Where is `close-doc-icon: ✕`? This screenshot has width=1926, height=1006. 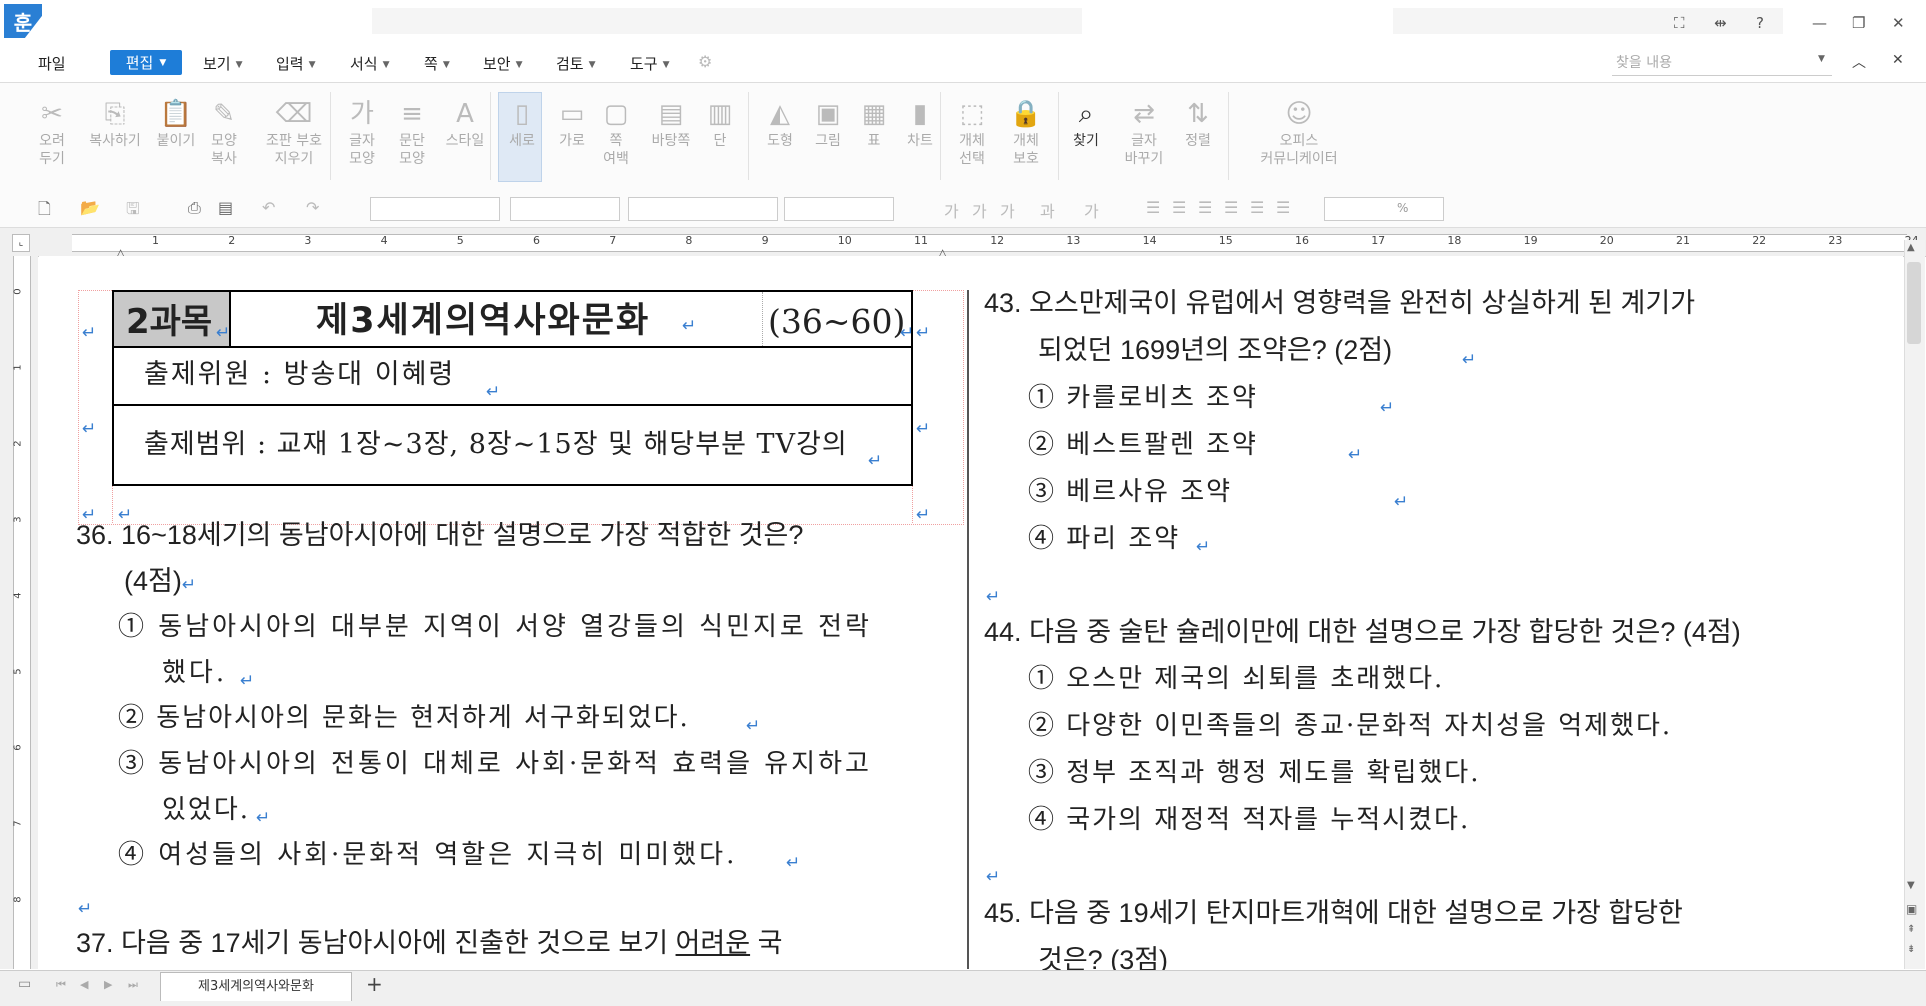 close-doc-icon: ✕ is located at coordinates (1898, 60).